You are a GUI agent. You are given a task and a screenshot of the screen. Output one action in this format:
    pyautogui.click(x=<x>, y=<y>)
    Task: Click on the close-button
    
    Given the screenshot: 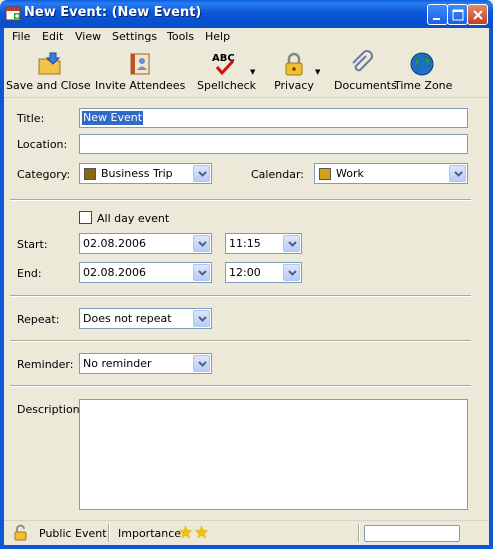 What is the action you would take?
    pyautogui.click(x=477, y=14)
    